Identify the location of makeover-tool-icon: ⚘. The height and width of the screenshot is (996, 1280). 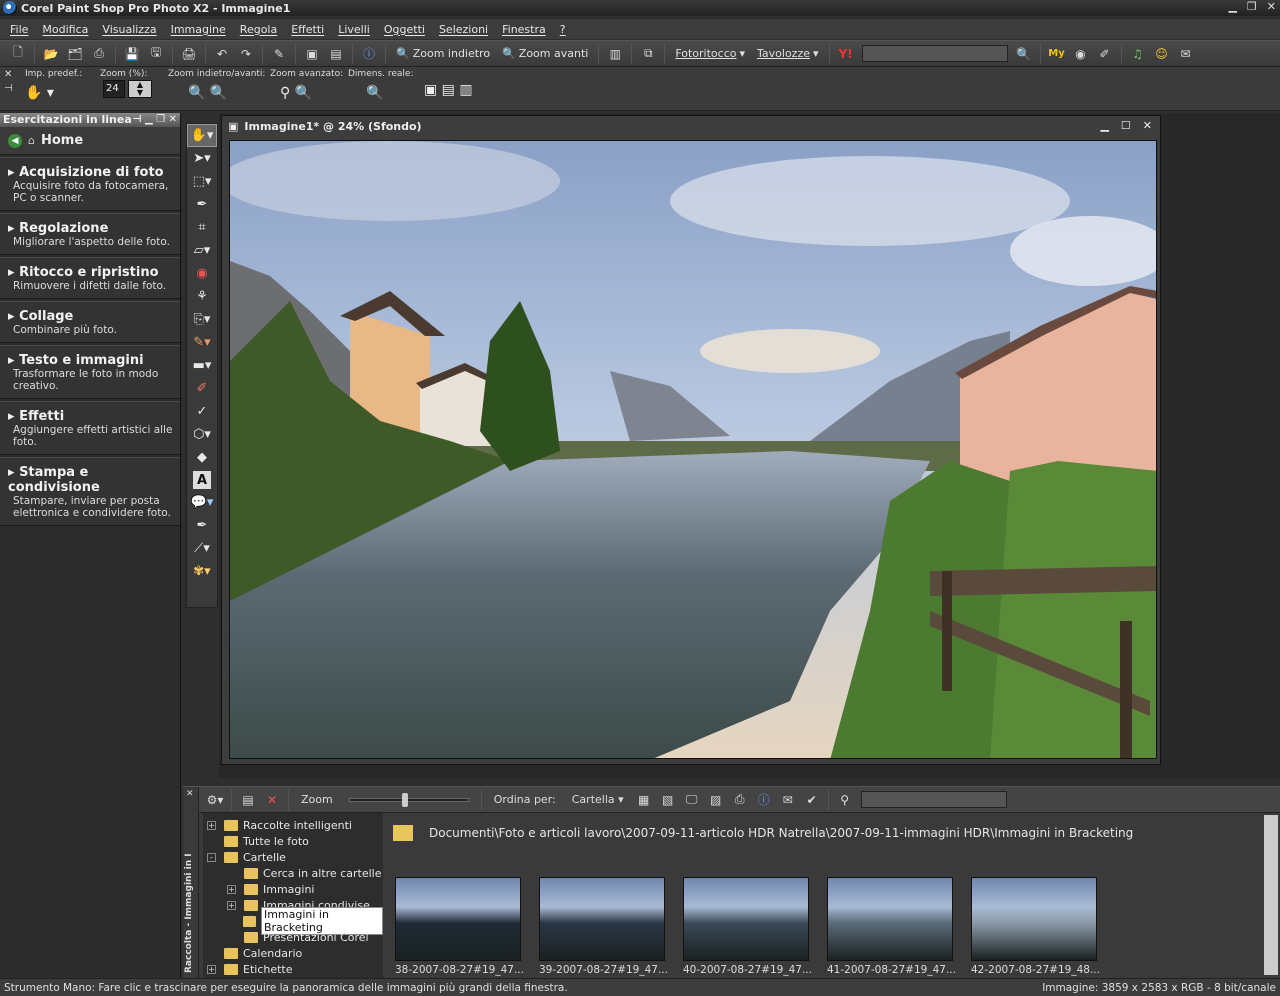
(202, 296).